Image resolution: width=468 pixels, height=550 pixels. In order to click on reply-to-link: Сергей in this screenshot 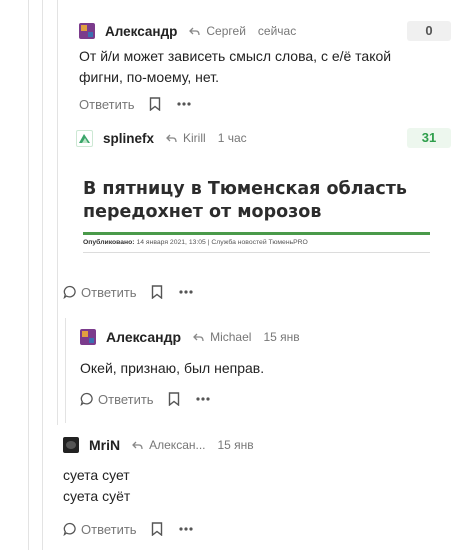, I will do `click(217, 31)`.